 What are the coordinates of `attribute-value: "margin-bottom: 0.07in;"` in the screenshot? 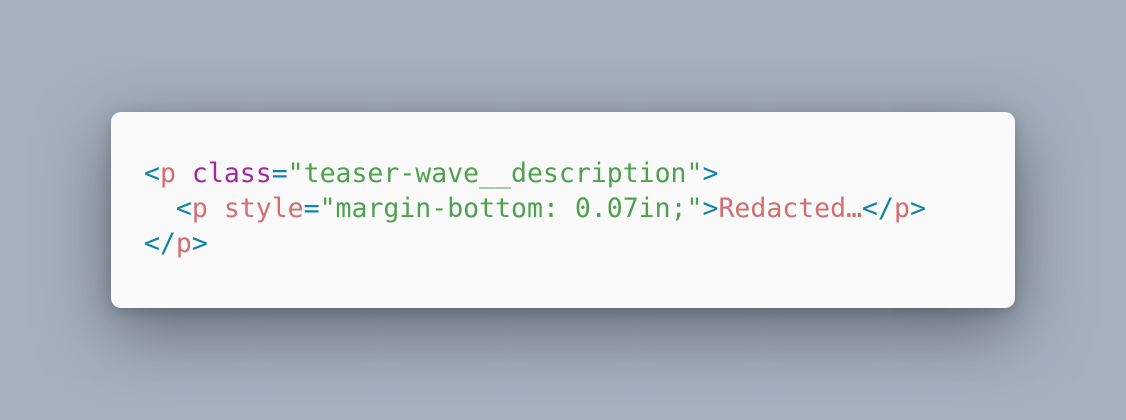 It's located at (511, 208).